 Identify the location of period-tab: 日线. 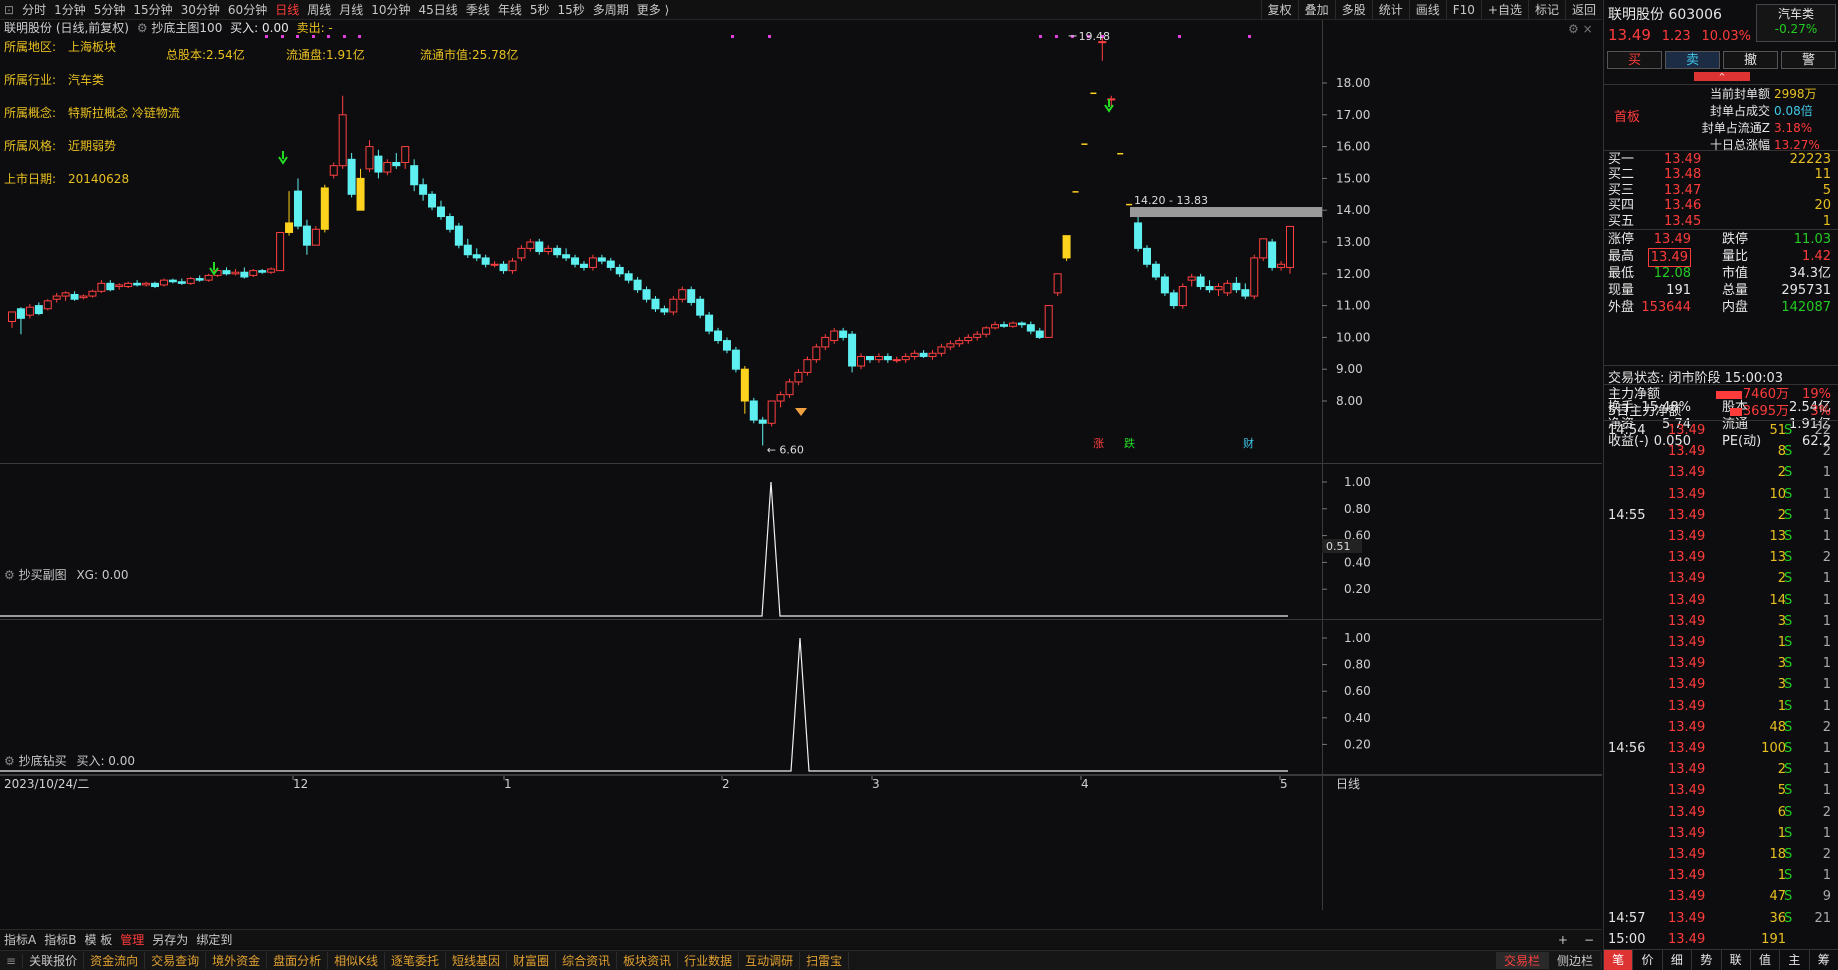
(287, 10).